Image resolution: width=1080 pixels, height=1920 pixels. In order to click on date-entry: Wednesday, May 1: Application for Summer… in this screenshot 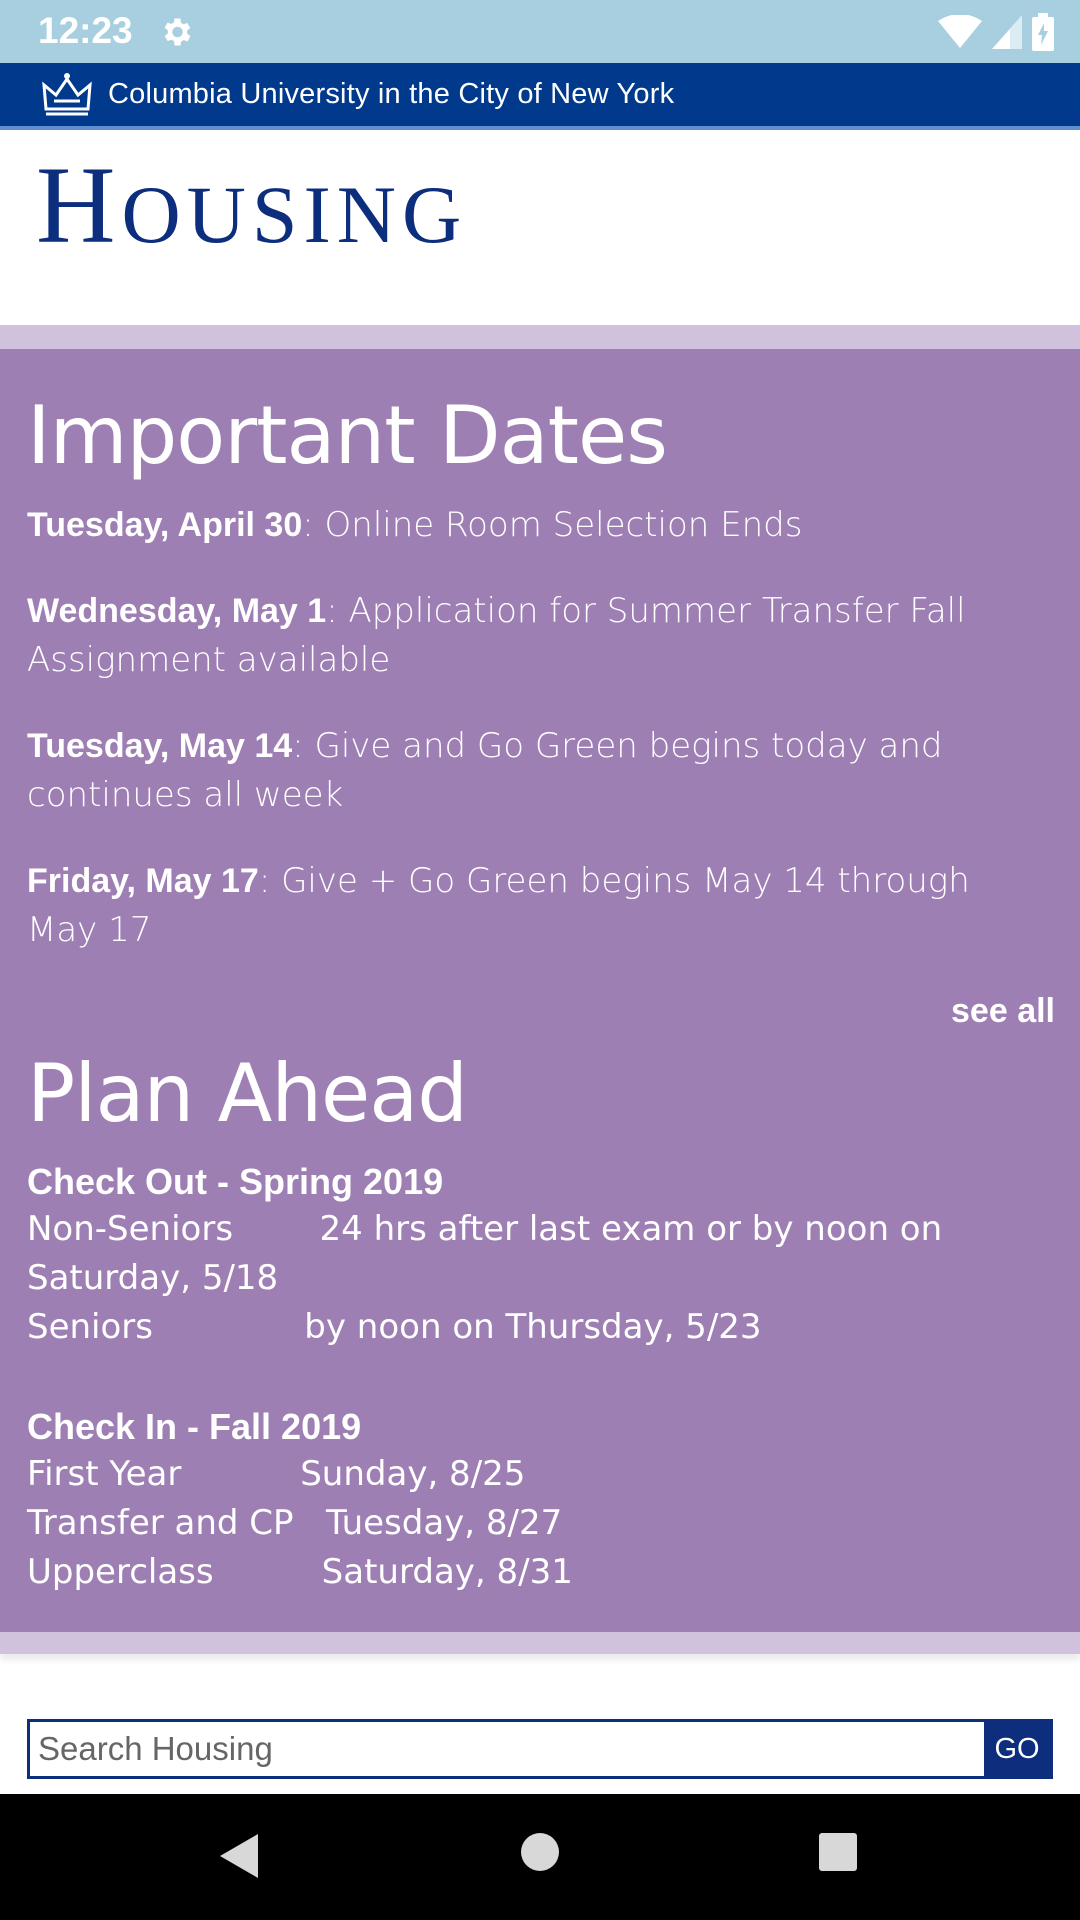, I will do `click(537, 636)`.